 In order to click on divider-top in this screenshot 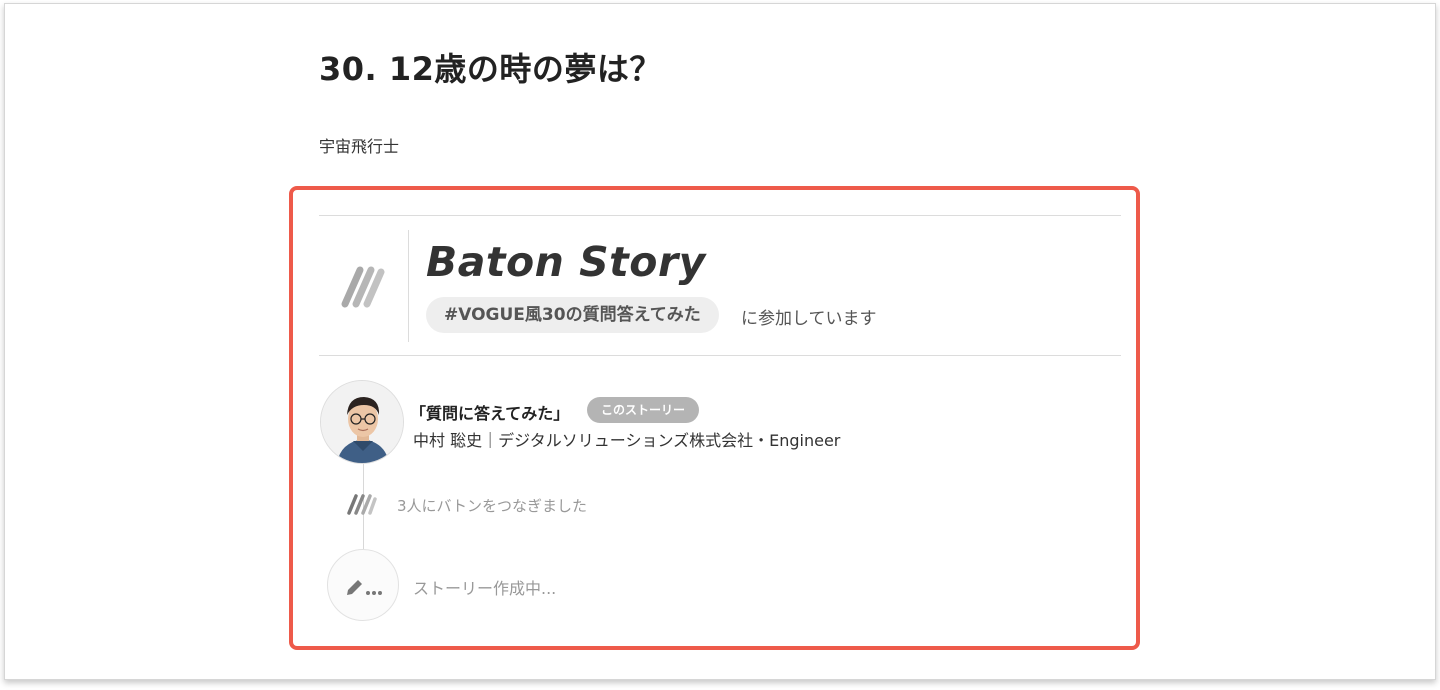, I will do `click(720, 215)`.